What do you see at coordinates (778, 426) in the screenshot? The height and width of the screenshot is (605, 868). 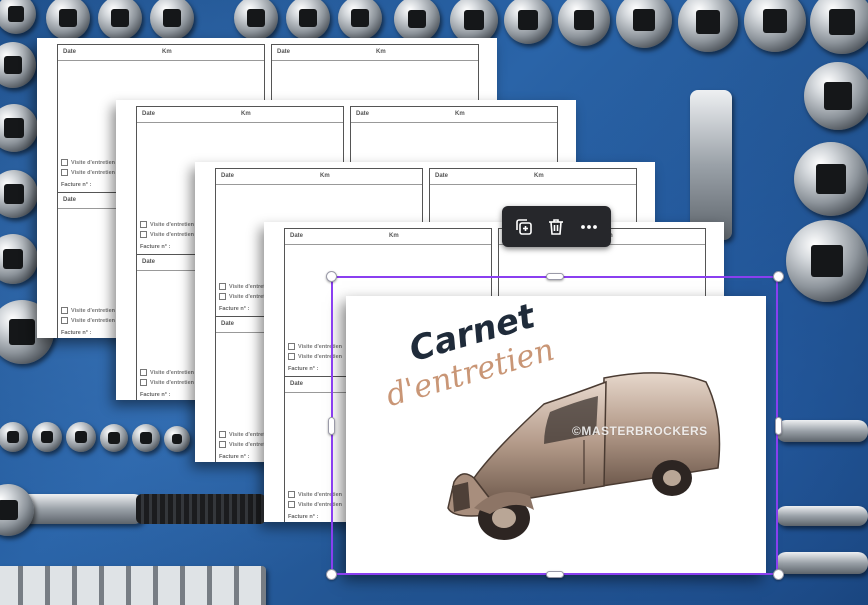 I see `resize-handle-right` at bounding box center [778, 426].